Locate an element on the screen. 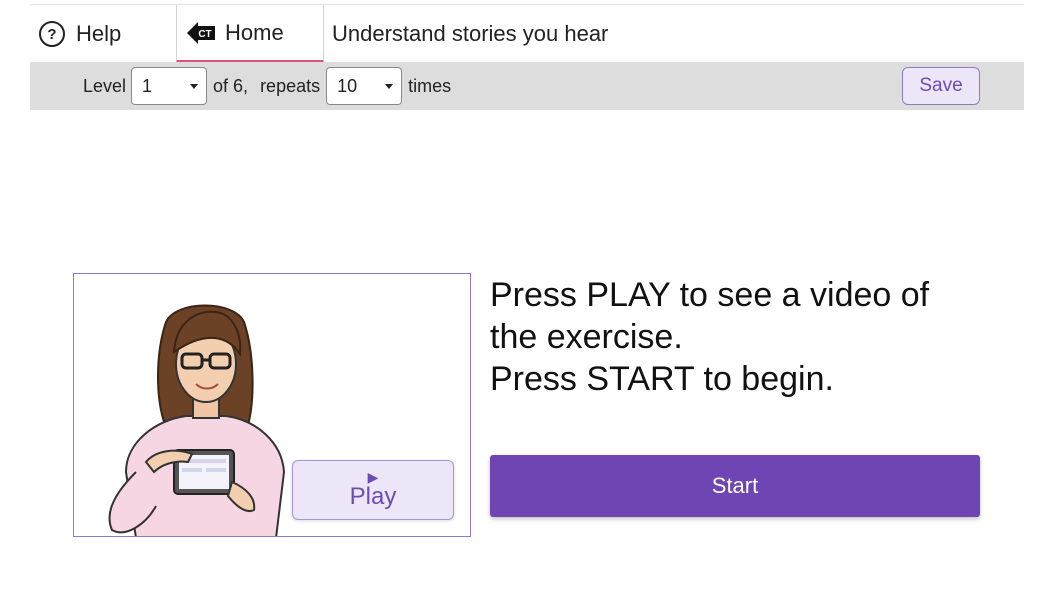 The width and height of the screenshot is (1042, 594). repeats-label: repeats is located at coordinates (290, 85).